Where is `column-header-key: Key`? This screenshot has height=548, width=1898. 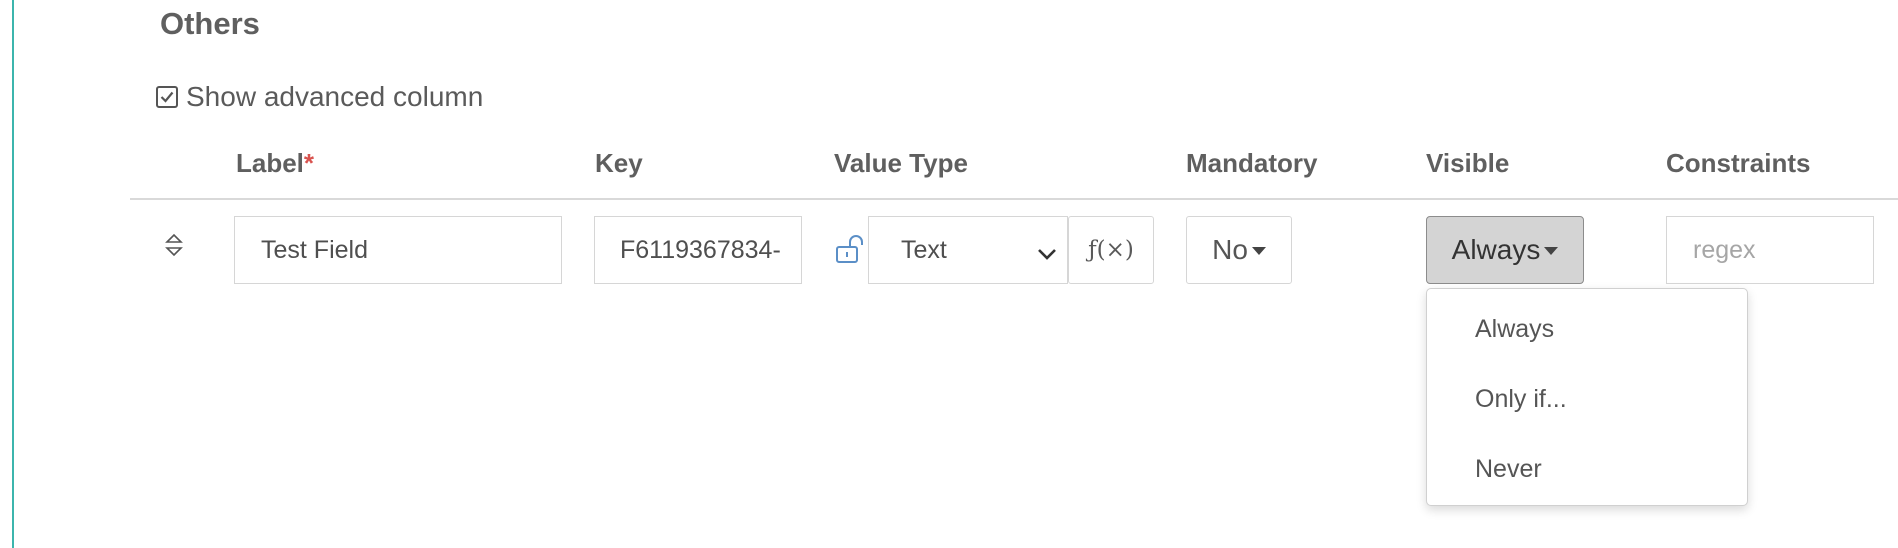 column-header-key: Key is located at coordinates (619, 163).